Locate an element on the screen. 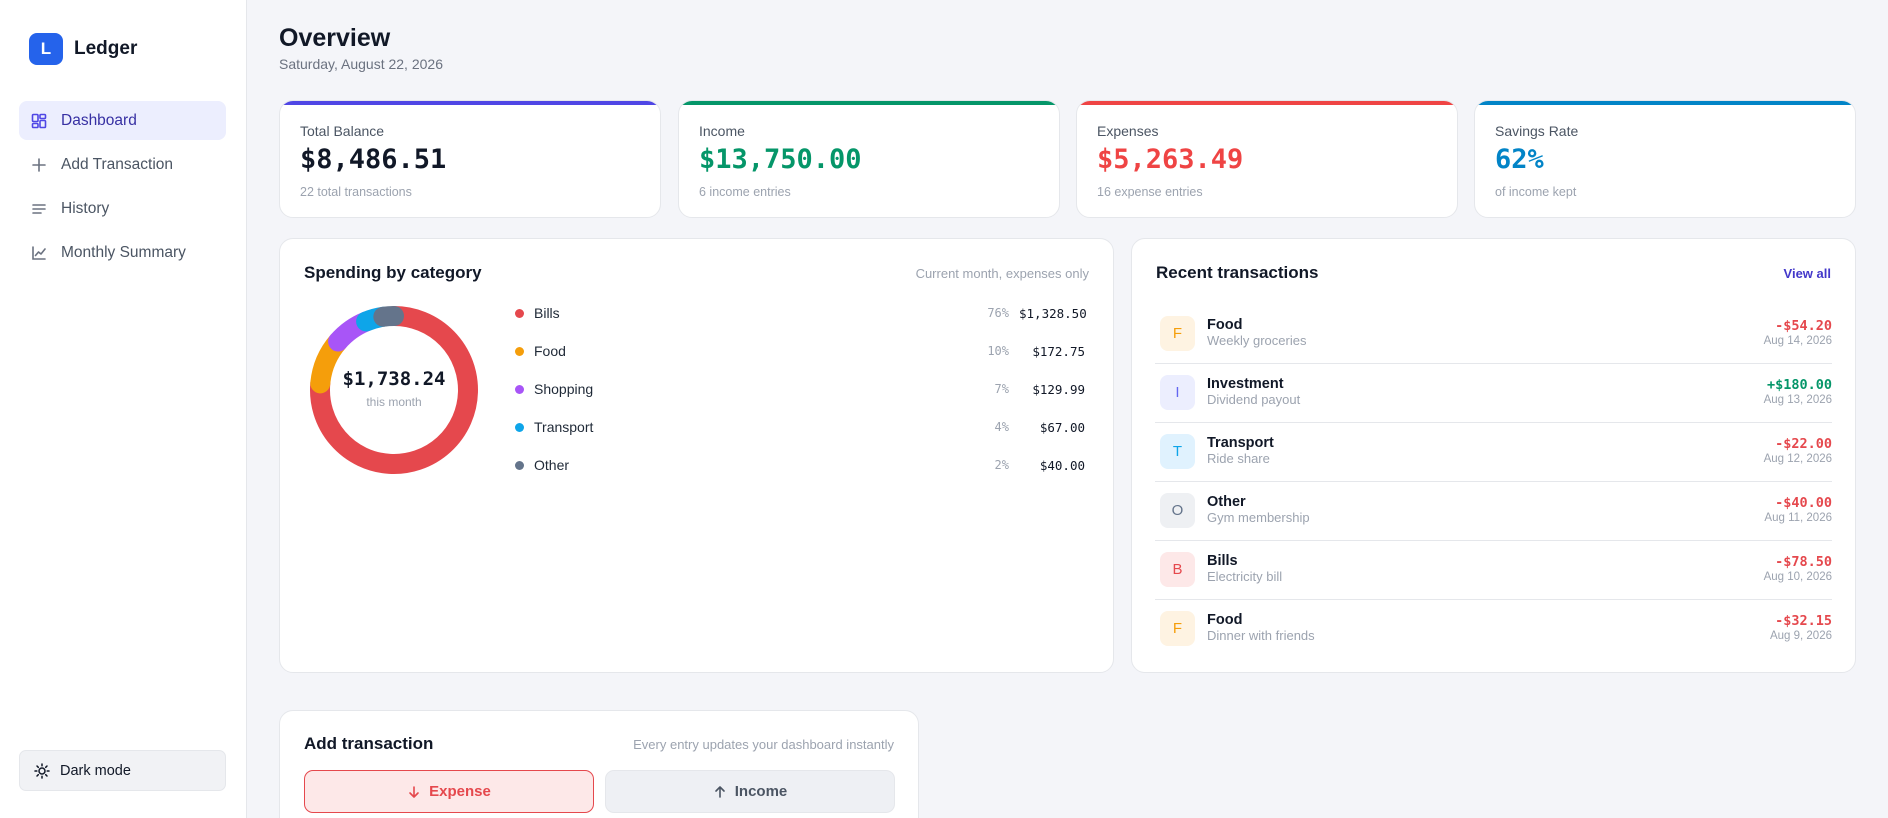  category-avatar: I is located at coordinates (1177, 392).